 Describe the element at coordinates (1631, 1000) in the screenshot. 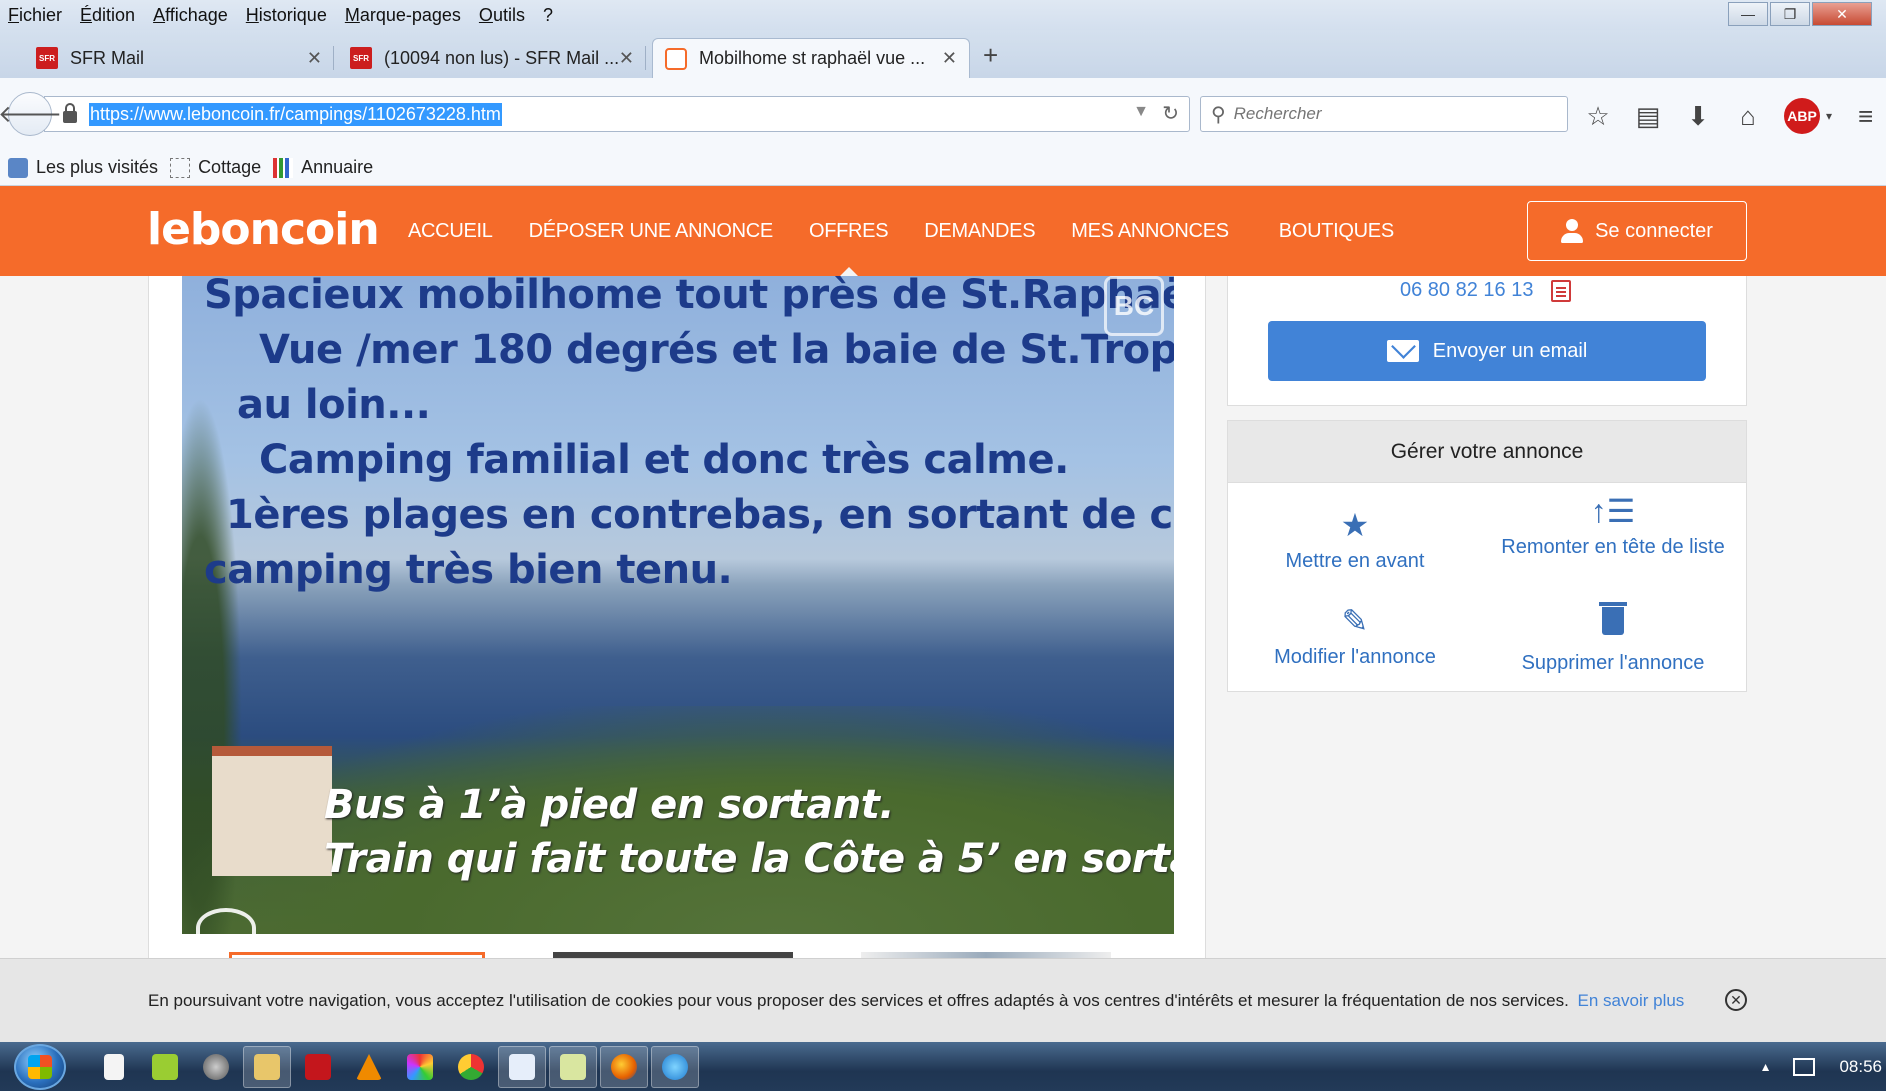

I see `cookie-learn-more-link: En savoir plus` at that location.